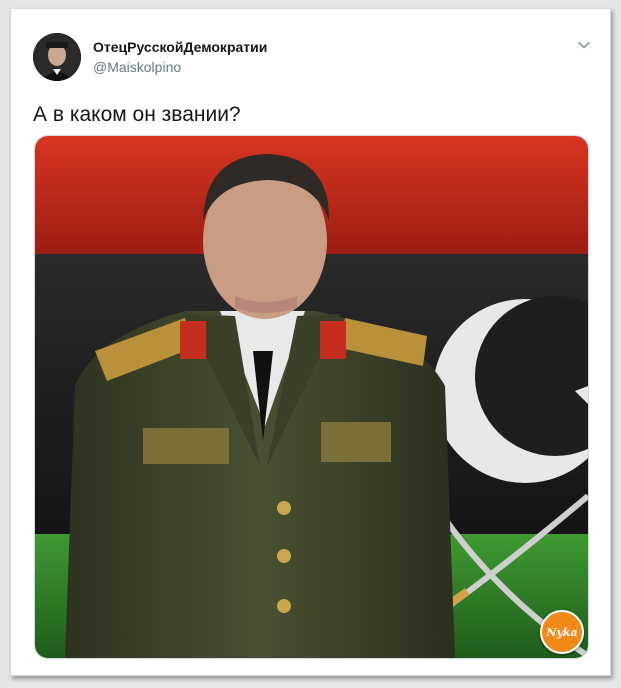 The image size is (621, 688). Describe the element at coordinates (180, 47) in the screenshot. I see `author-name: ОтецРусскойДемократии` at that location.